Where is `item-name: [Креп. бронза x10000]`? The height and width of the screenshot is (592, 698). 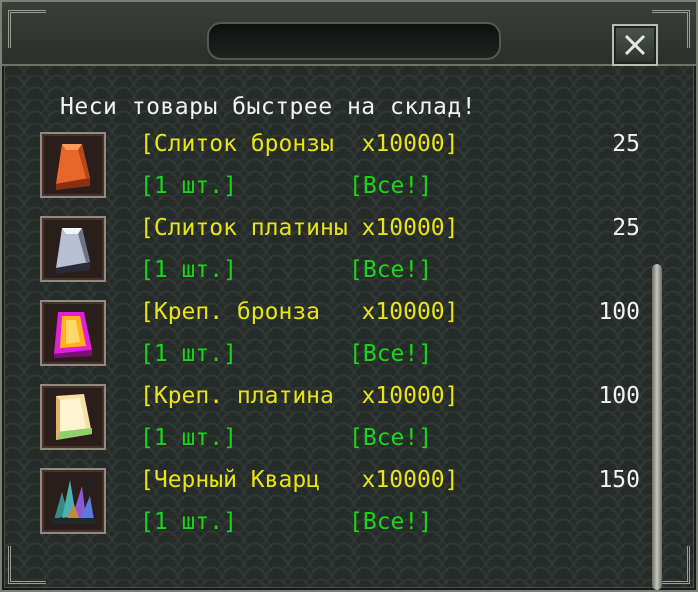 item-name: [Креп. бронза x10000] is located at coordinates (299, 312).